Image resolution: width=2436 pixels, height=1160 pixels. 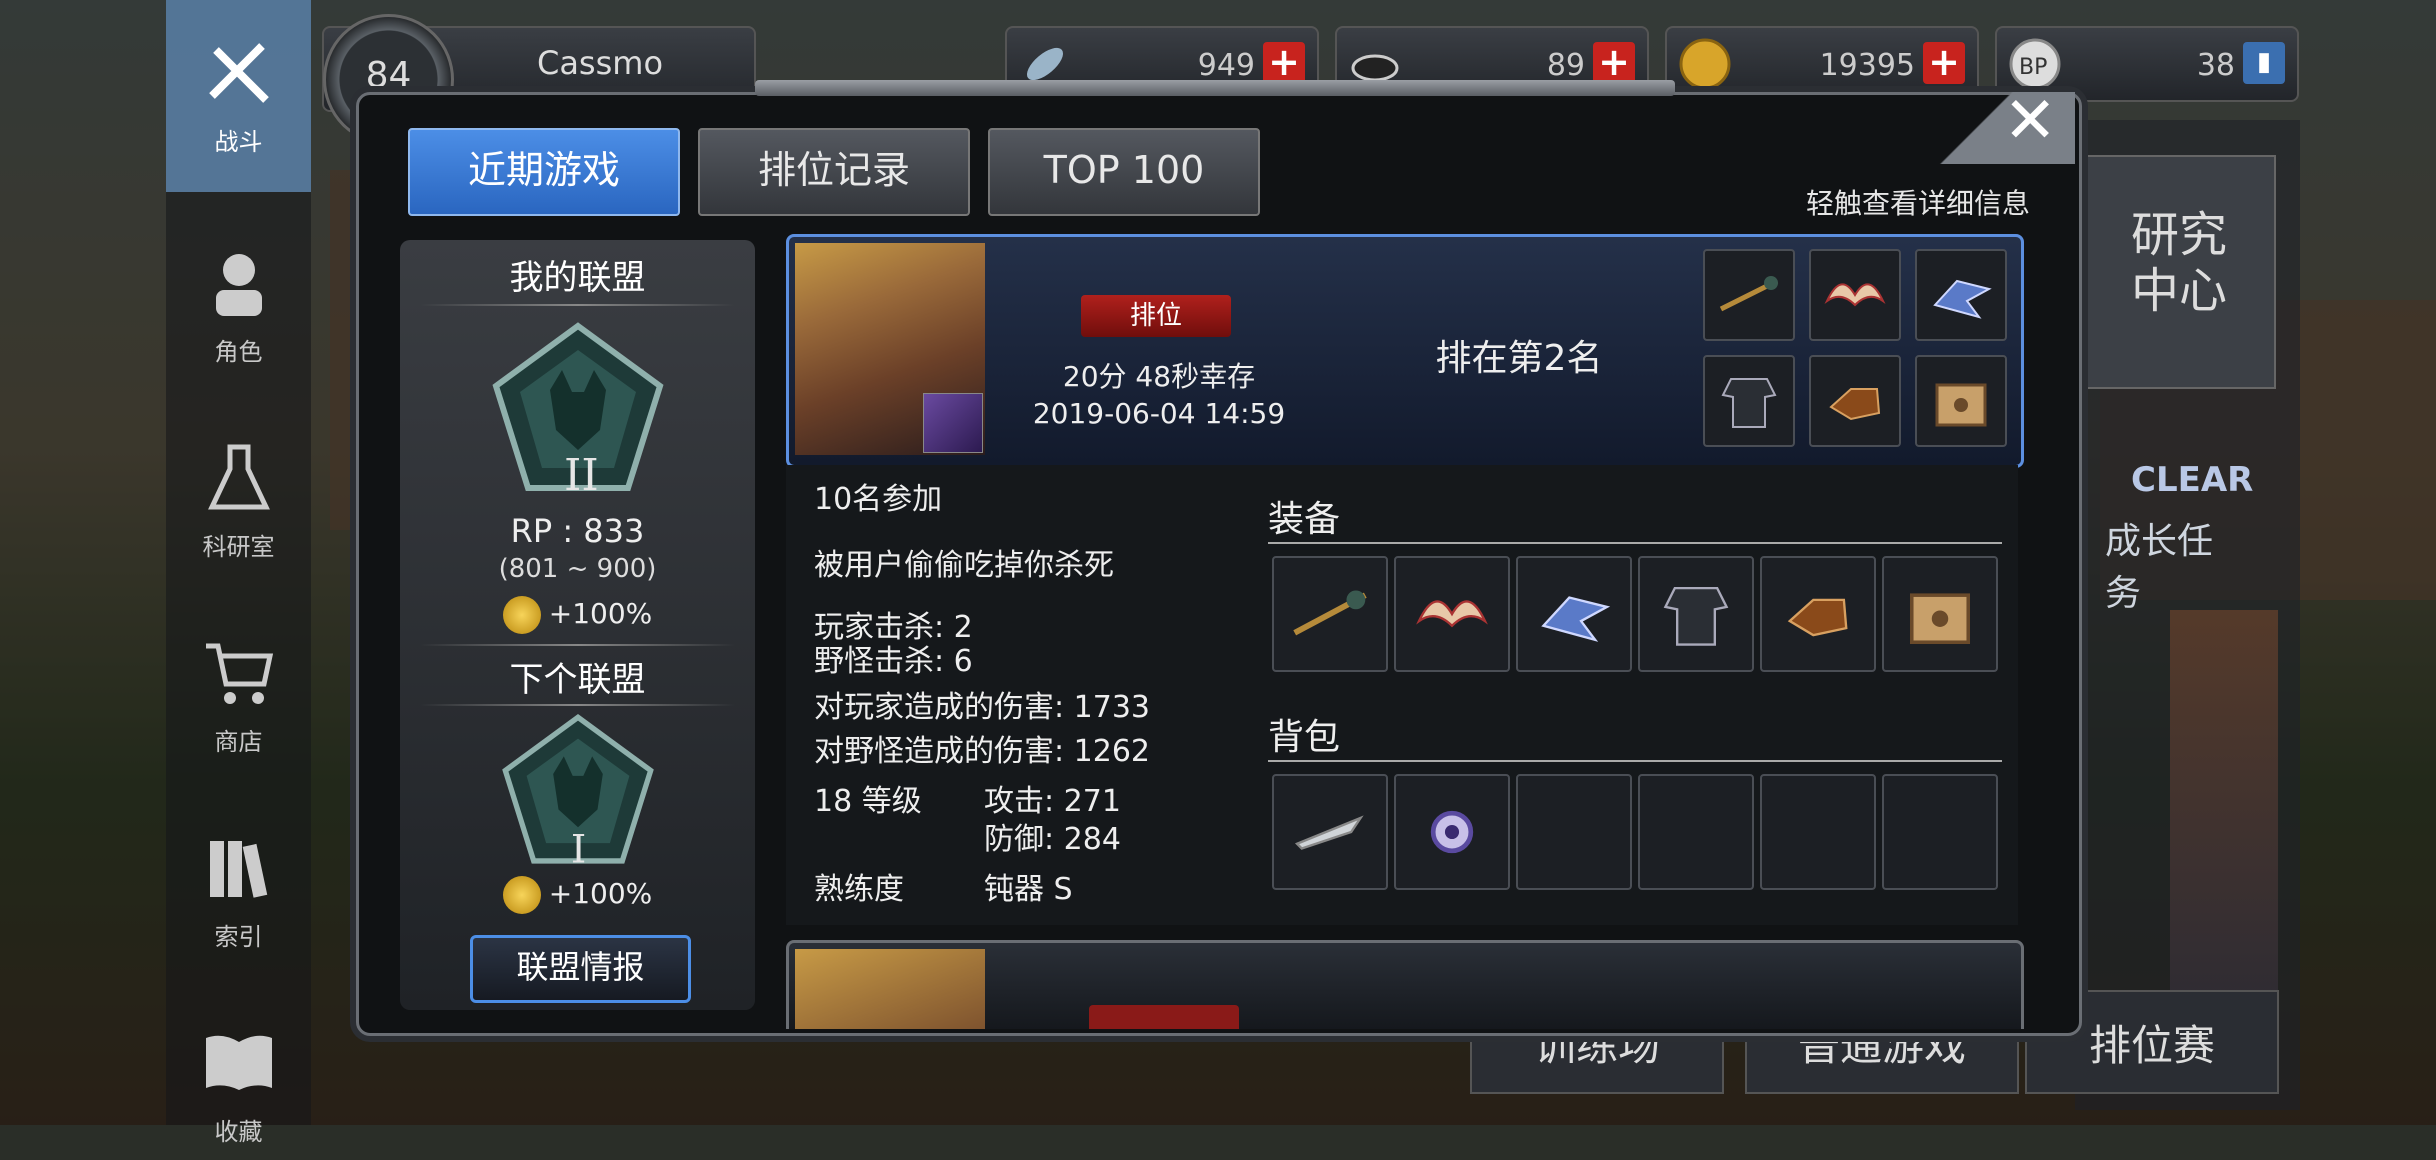 I want to click on resource-gold: 19395 +, so click(x=1822, y=64).